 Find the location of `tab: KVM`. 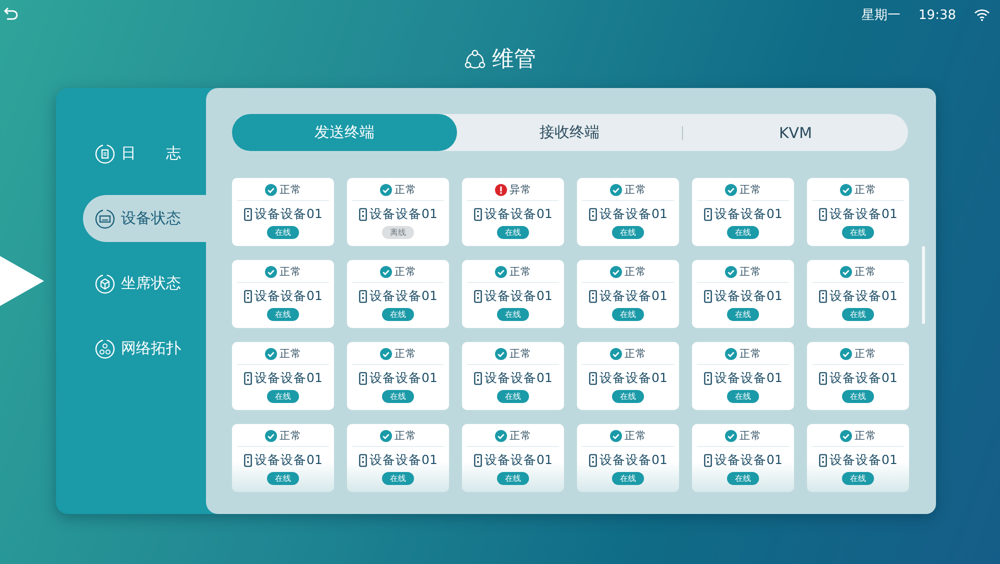

tab: KVM is located at coordinates (795, 132).